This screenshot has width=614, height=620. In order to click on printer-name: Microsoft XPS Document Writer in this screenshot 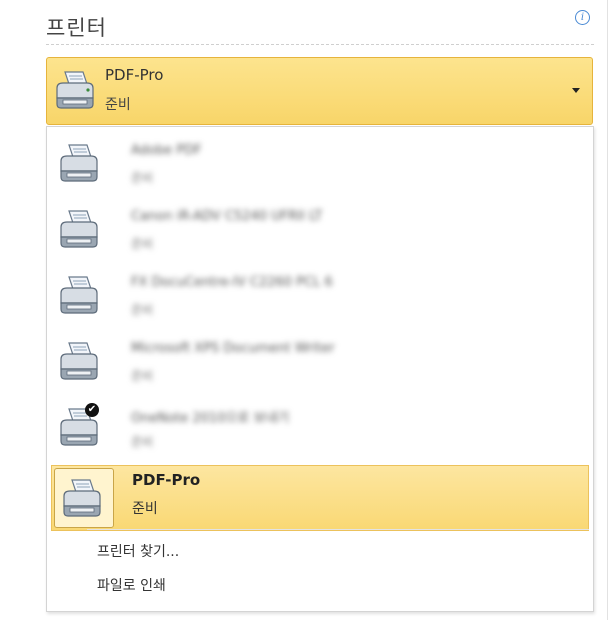, I will do `click(233, 348)`.